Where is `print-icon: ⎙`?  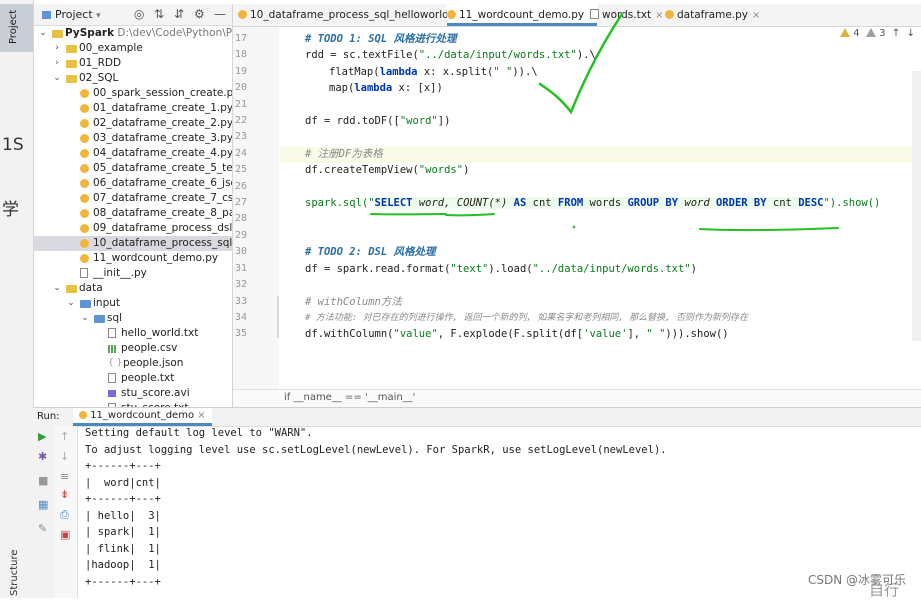
print-icon: ⎙ is located at coordinates (64, 515).